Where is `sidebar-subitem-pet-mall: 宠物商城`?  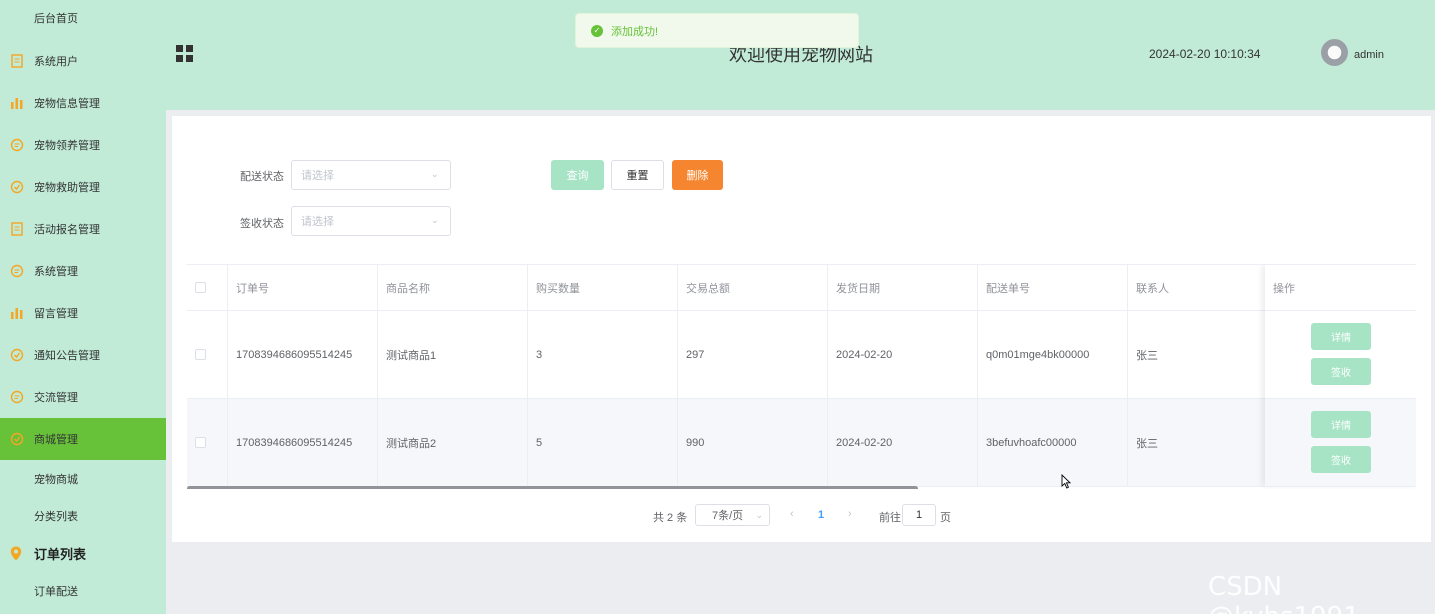 sidebar-subitem-pet-mall: 宠物商城 is located at coordinates (83, 479).